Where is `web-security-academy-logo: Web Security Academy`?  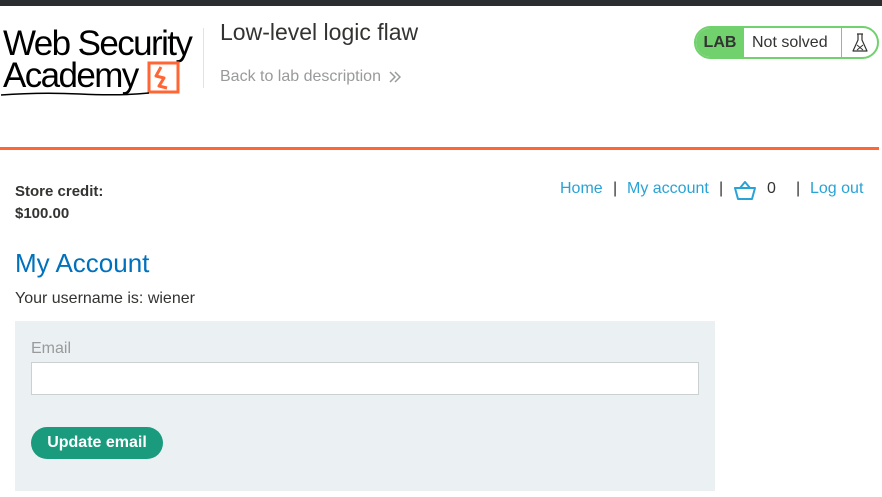 web-security-academy-logo: Web Security Academy is located at coordinates (100, 62).